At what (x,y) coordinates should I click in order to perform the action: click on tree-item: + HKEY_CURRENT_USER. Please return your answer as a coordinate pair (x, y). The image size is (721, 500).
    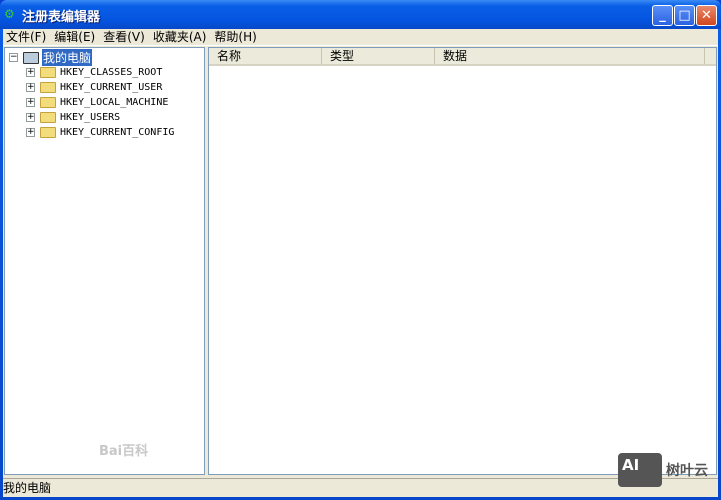
    Looking at the image, I should click on (94, 87).